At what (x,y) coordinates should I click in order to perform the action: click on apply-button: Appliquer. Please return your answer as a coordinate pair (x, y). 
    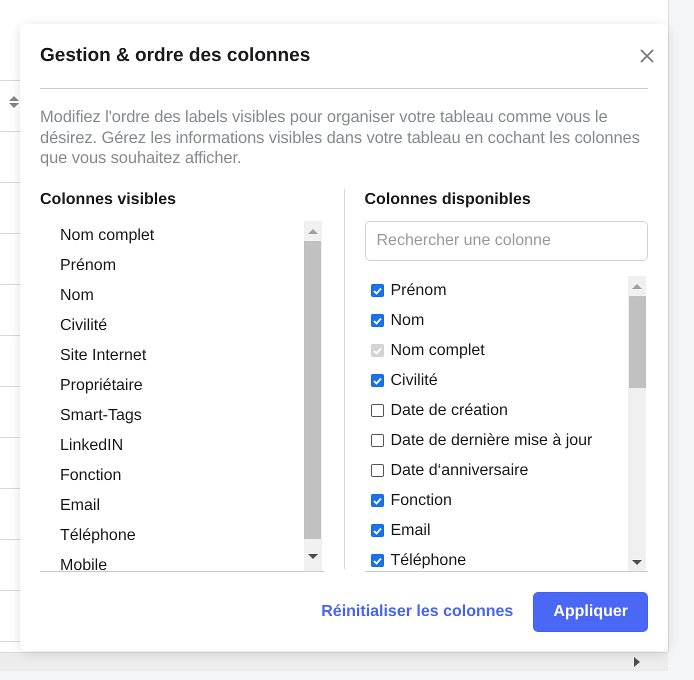
    Looking at the image, I should click on (590, 612).